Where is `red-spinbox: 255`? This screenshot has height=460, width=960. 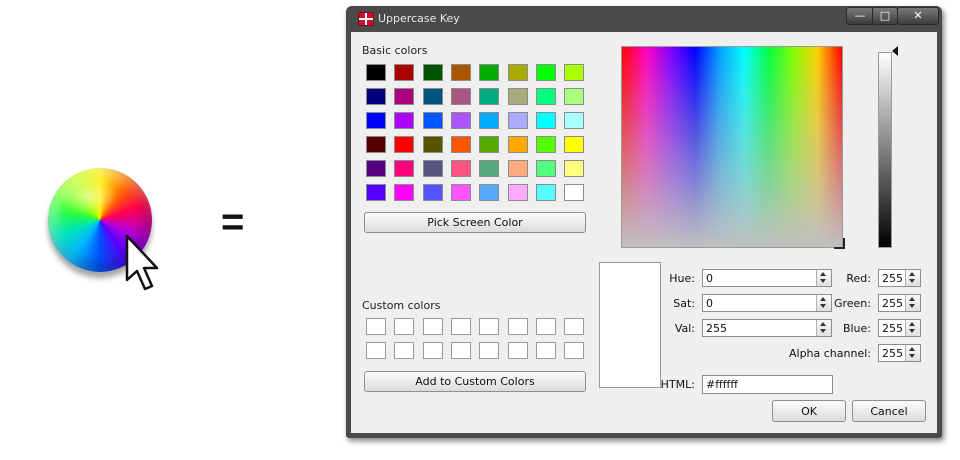
red-spinbox: 255 is located at coordinates (899, 278).